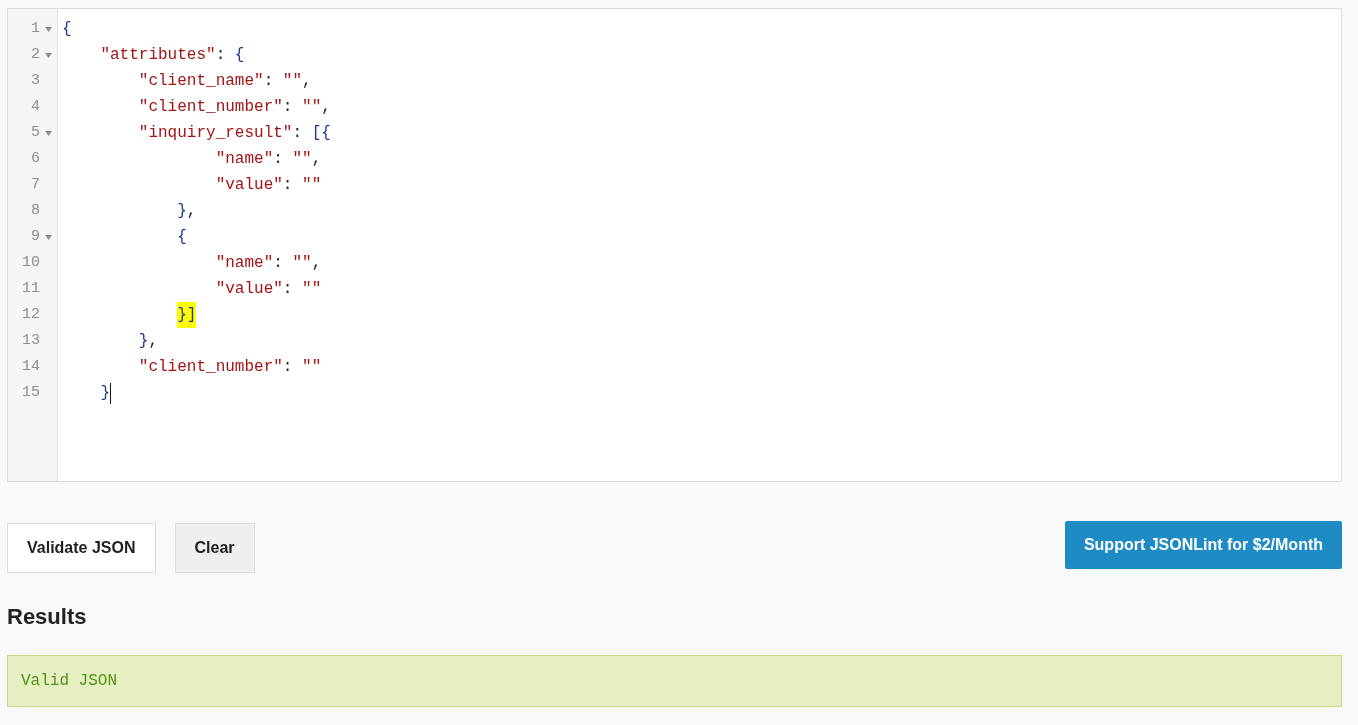 The width and height of the screenshot is (1358, 725). What do you see at coordinates (674, 681) in the screenshot?
I see `validation-result: Valid JSON` at bounding box center [674, 681].